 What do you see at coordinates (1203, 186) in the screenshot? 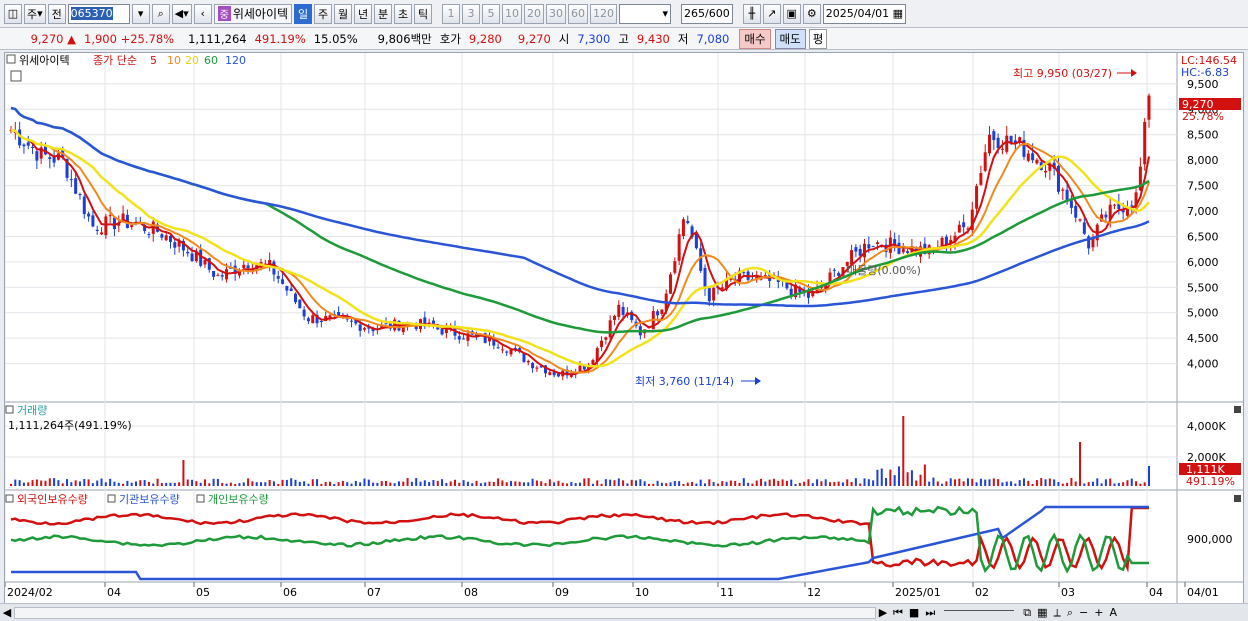
I see `y-tick-label: 7,500` at bounding box center [1203, 186].